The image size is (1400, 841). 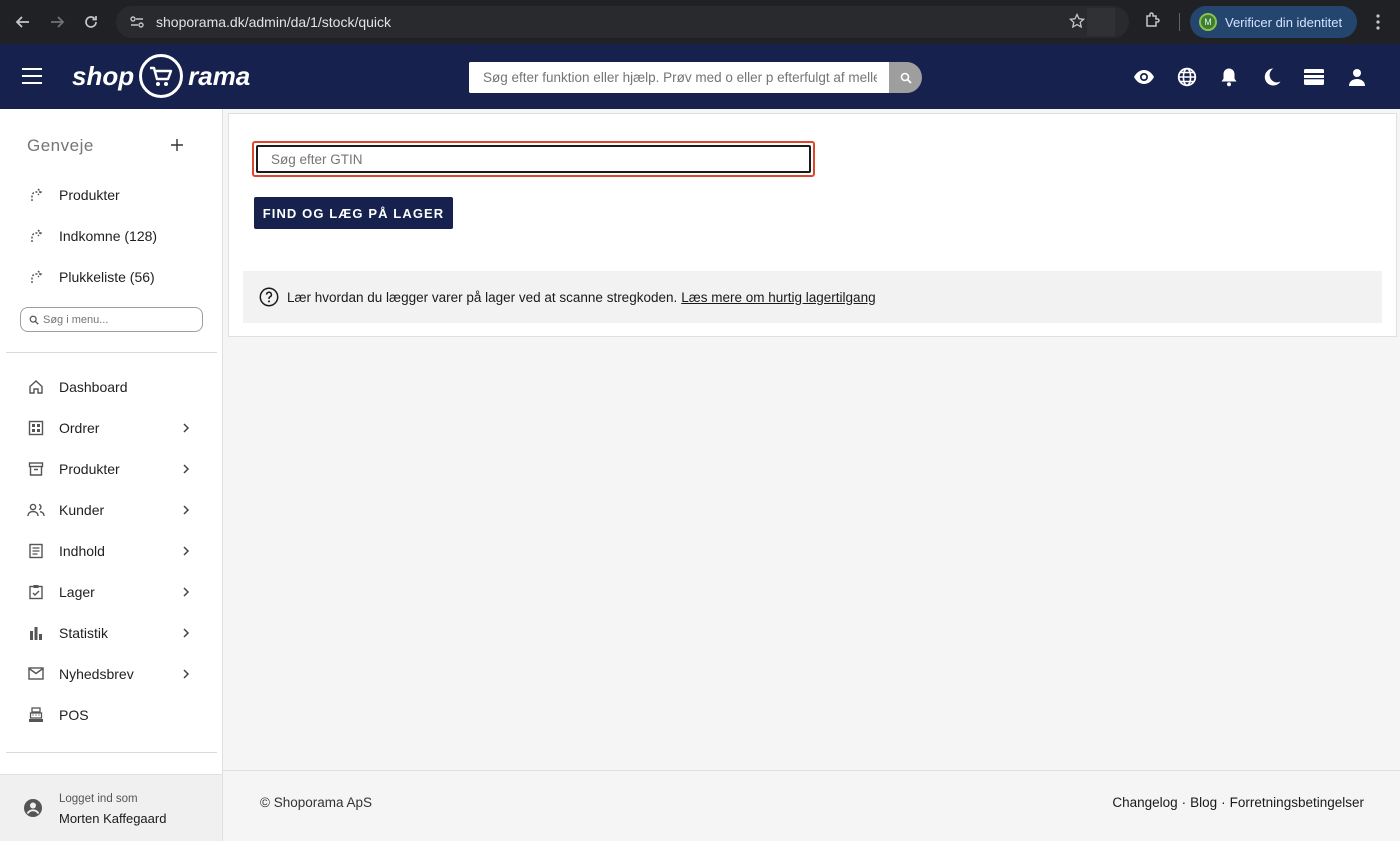 What do you see at coordinates (1203, 802) in the screenshot?
I see `footer-link-blog: Blog` at bounding box center [1203, 802].